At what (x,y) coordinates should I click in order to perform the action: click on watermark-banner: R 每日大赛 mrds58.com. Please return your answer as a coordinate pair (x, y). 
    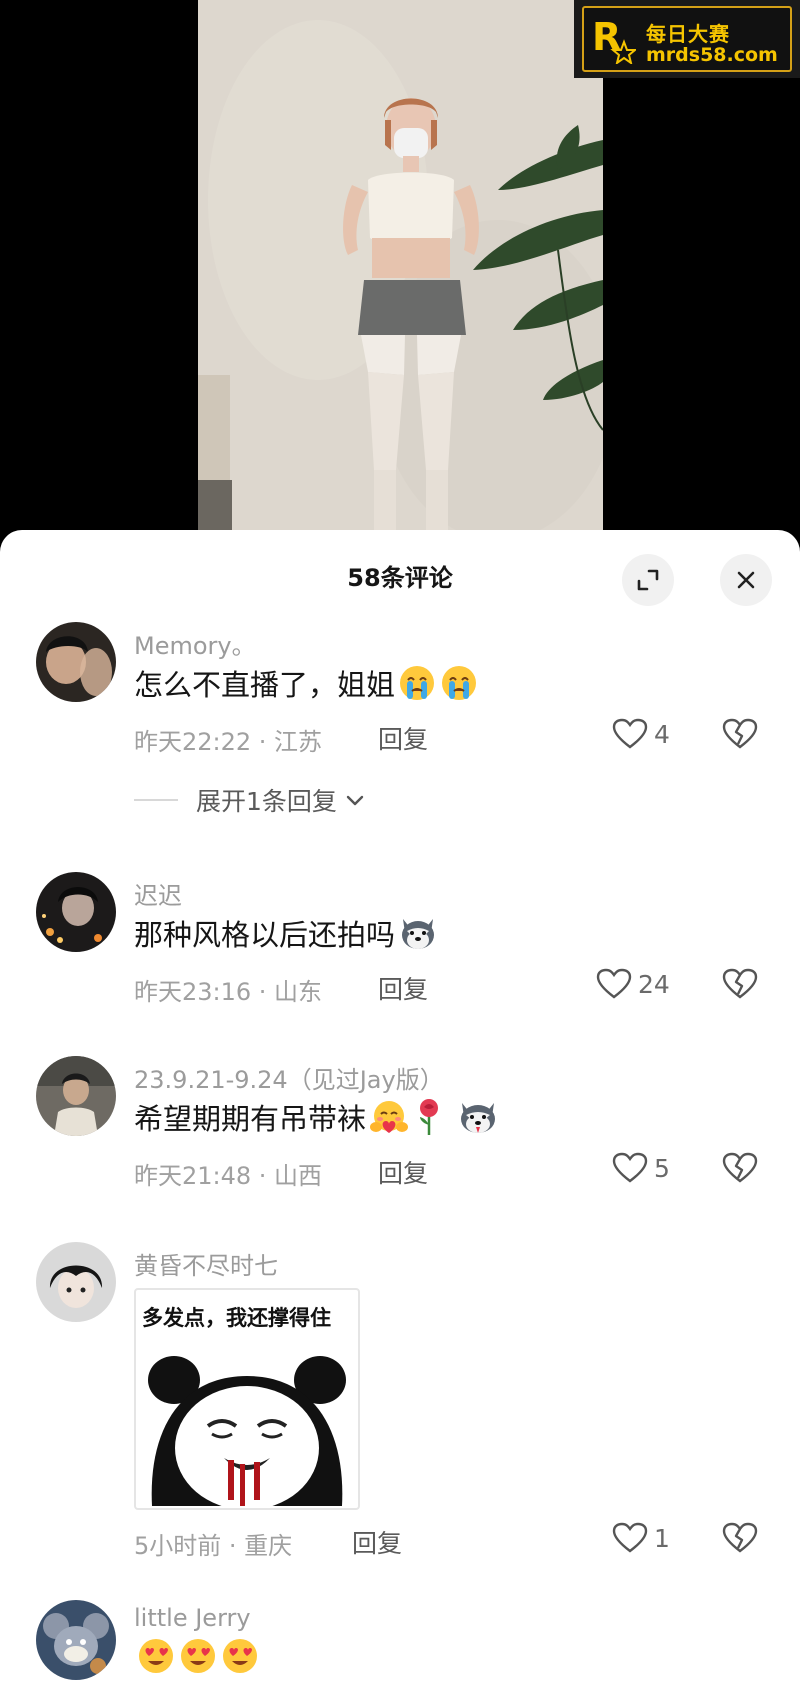
    Looking at the image, I should click on (687, 39).